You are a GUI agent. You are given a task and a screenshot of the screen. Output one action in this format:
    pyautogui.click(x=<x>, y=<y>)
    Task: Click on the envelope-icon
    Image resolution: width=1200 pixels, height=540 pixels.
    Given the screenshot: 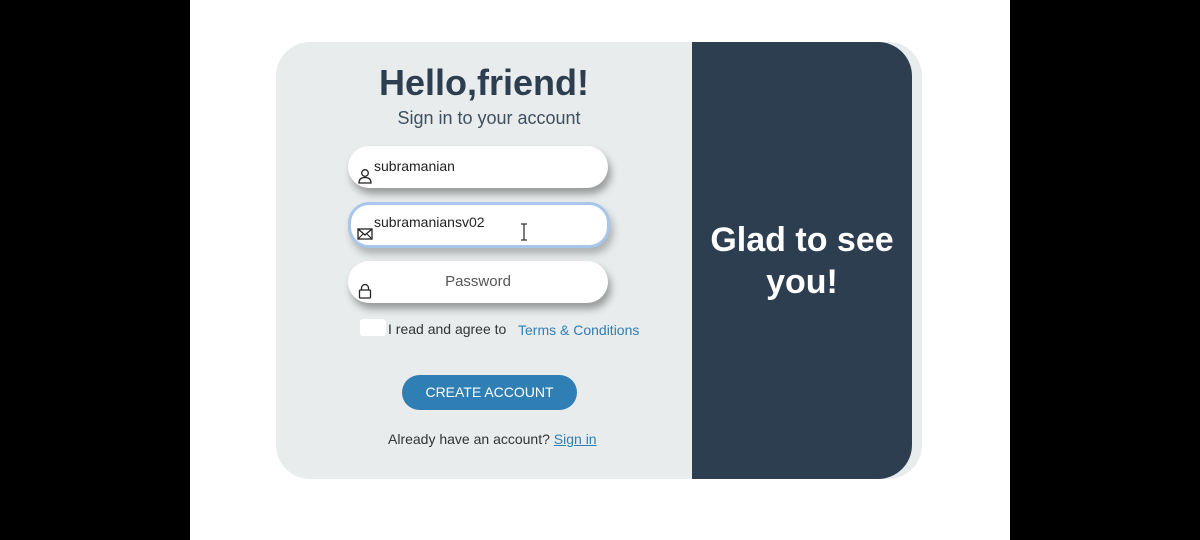 What is the action you would take?
    pyautogui.click(x=365, y=234)
    